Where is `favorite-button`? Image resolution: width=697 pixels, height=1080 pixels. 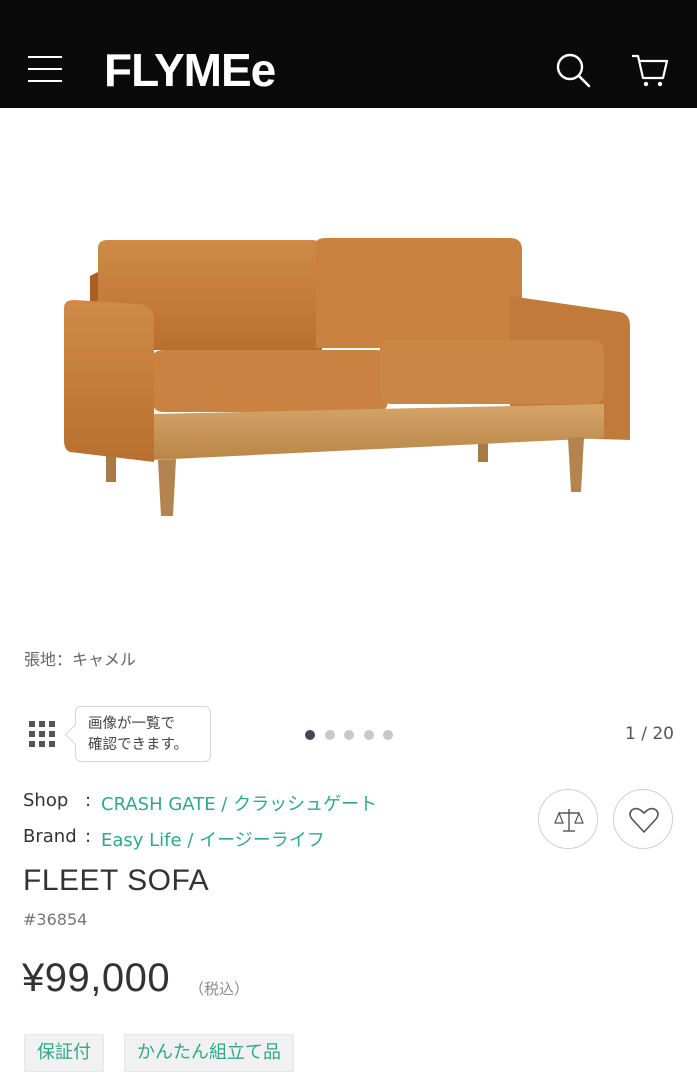 favorite-button is located at coordinates (643, 819).